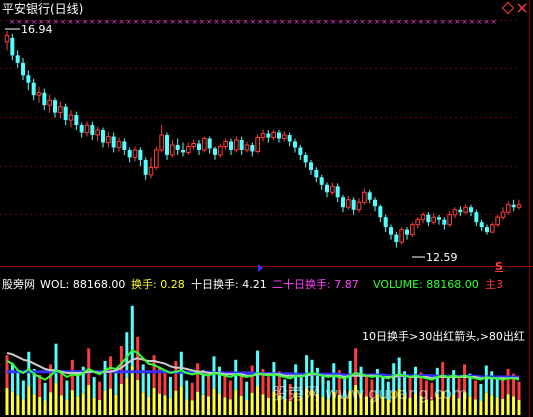  I want to click on close-icon, so click(522, 8).